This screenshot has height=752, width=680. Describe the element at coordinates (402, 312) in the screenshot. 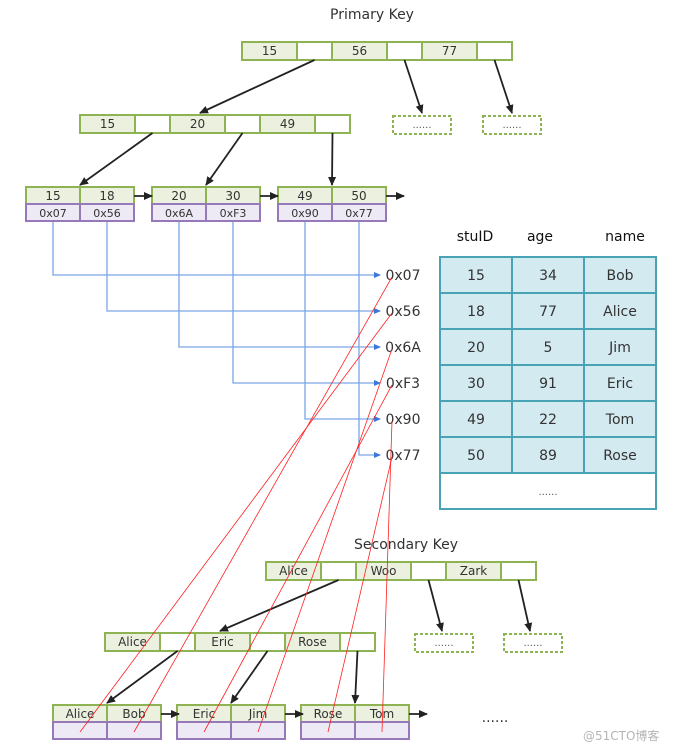

I see `pointer-label: 0x56` at that location.